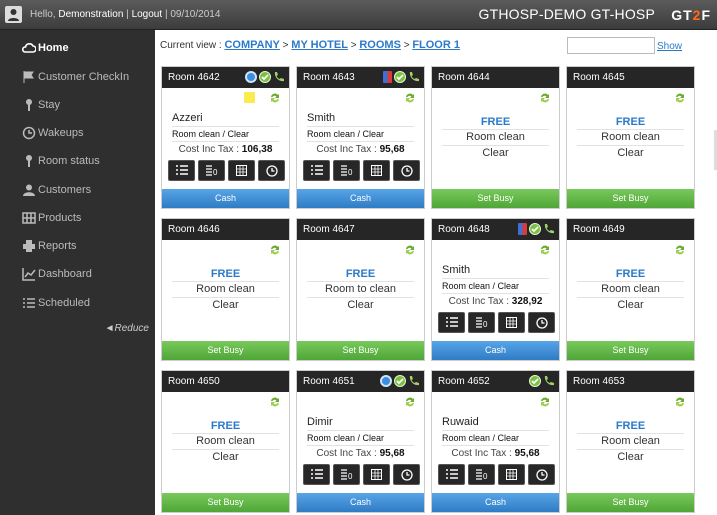 The width and height of the screenshot is (717, 515). What do you see at coordinates (611, 45) in the screenshot?
I see `search-input` at bounding box center [611, 45].